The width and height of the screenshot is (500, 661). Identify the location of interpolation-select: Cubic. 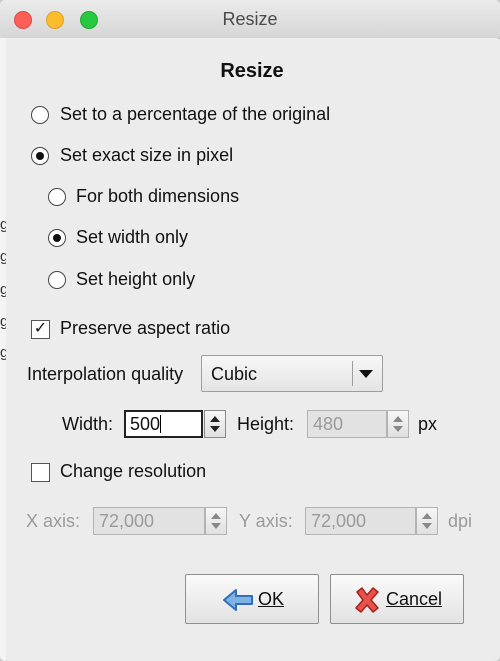
(292, 373).